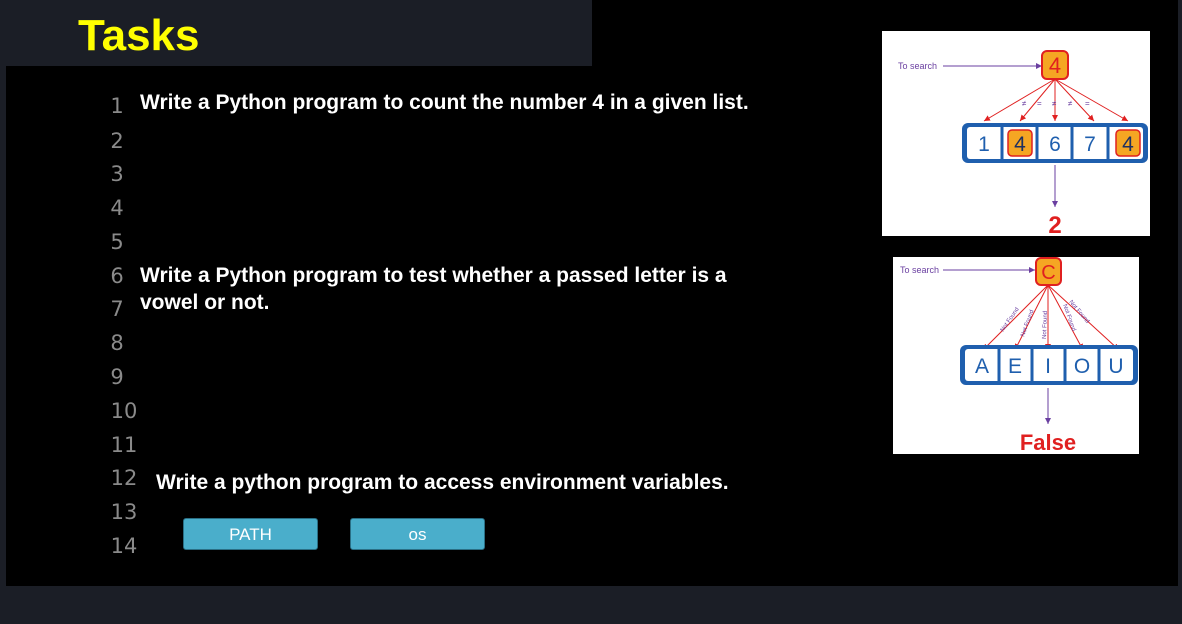 The image size is (1182, 624). I want to click on list-item: E, so click(1015, 366).